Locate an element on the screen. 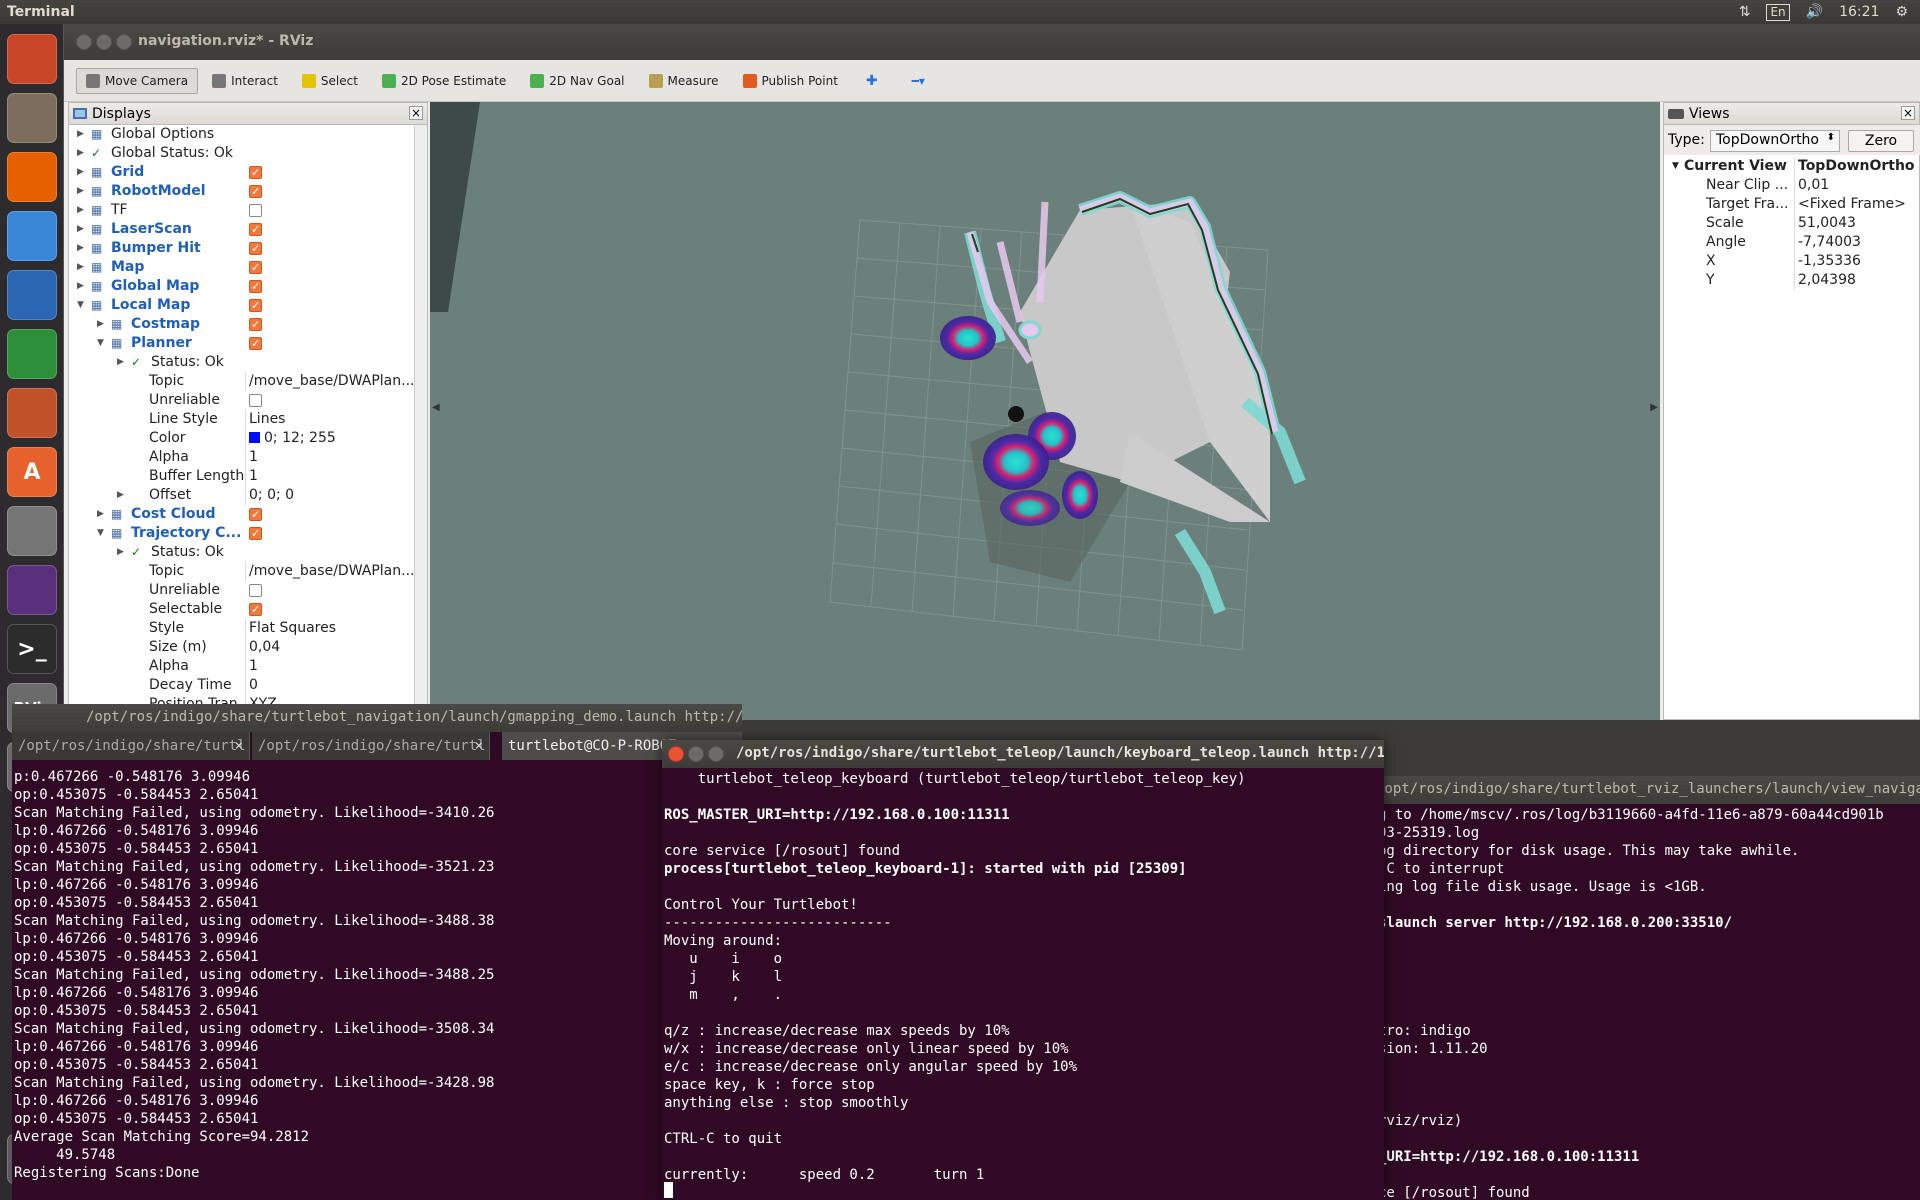 The image size is (1920, 1200). settings-icon is located at coordinates (32, 531).